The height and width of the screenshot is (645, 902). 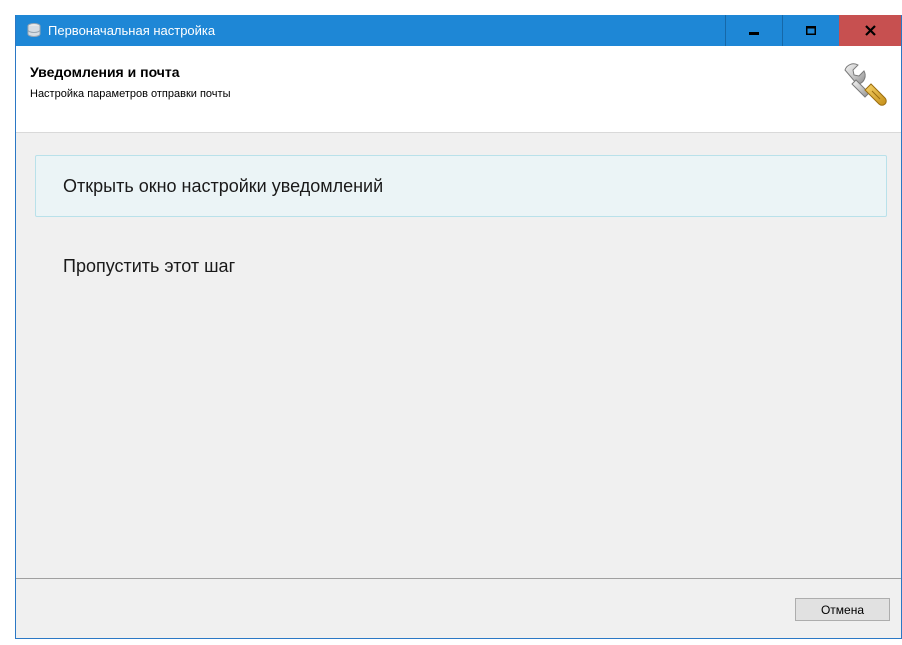 I want to click on wrench-icon, so click(x=865, y=84).